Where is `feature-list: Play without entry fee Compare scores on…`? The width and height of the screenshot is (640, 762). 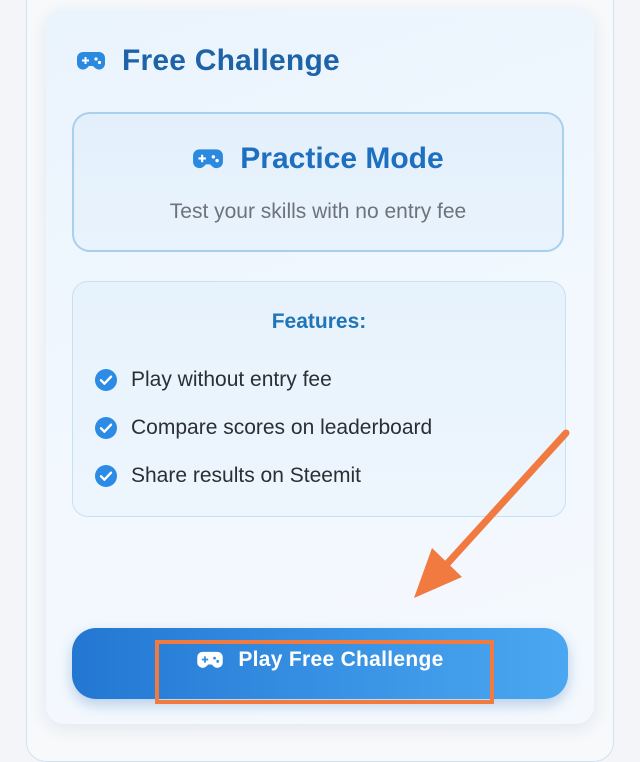
feature-list: Play without entry fee Compare scores on… is located at coordinates (263, 428).